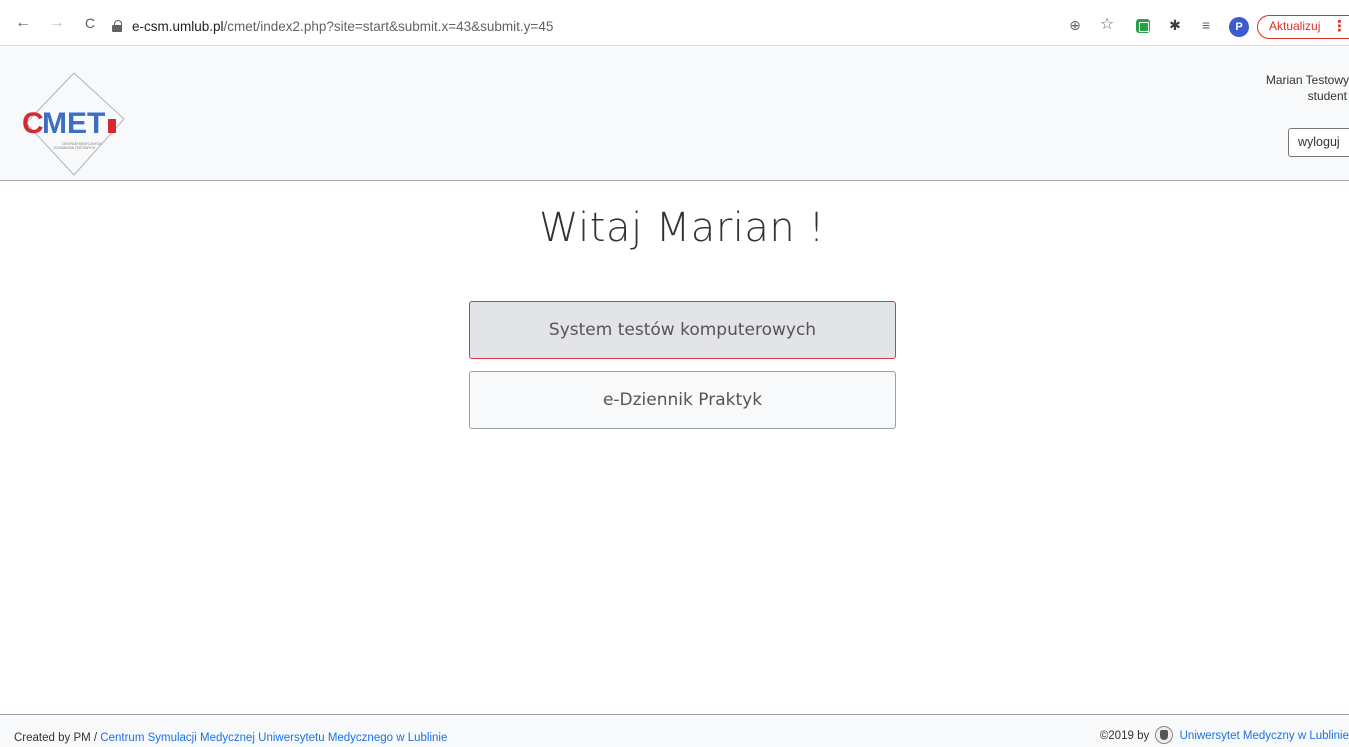  What do you see at coordinates (1107, 25) in the screenshot?
I see `bookmark-star-icon: ☆` at bounding box center [1107, 25].